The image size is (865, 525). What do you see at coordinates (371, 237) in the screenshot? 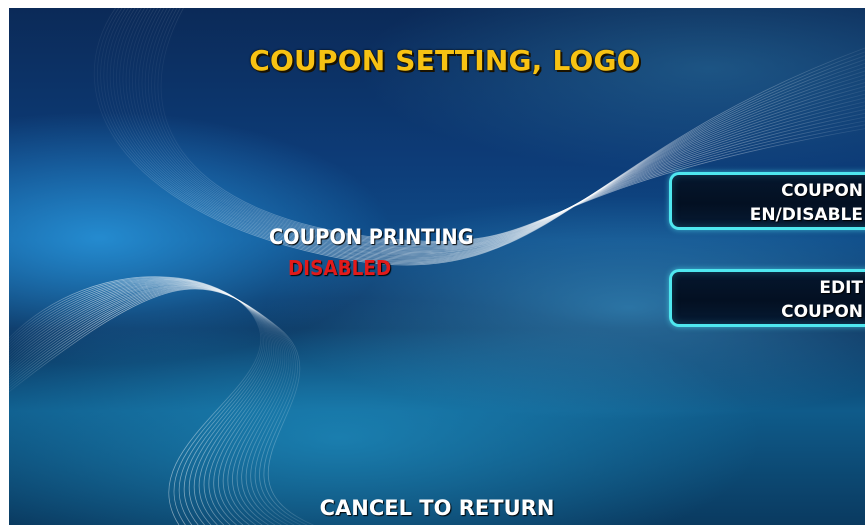
I see `coupon-printing-label: COUPON PRINTING` at bounding box center [371, 237].